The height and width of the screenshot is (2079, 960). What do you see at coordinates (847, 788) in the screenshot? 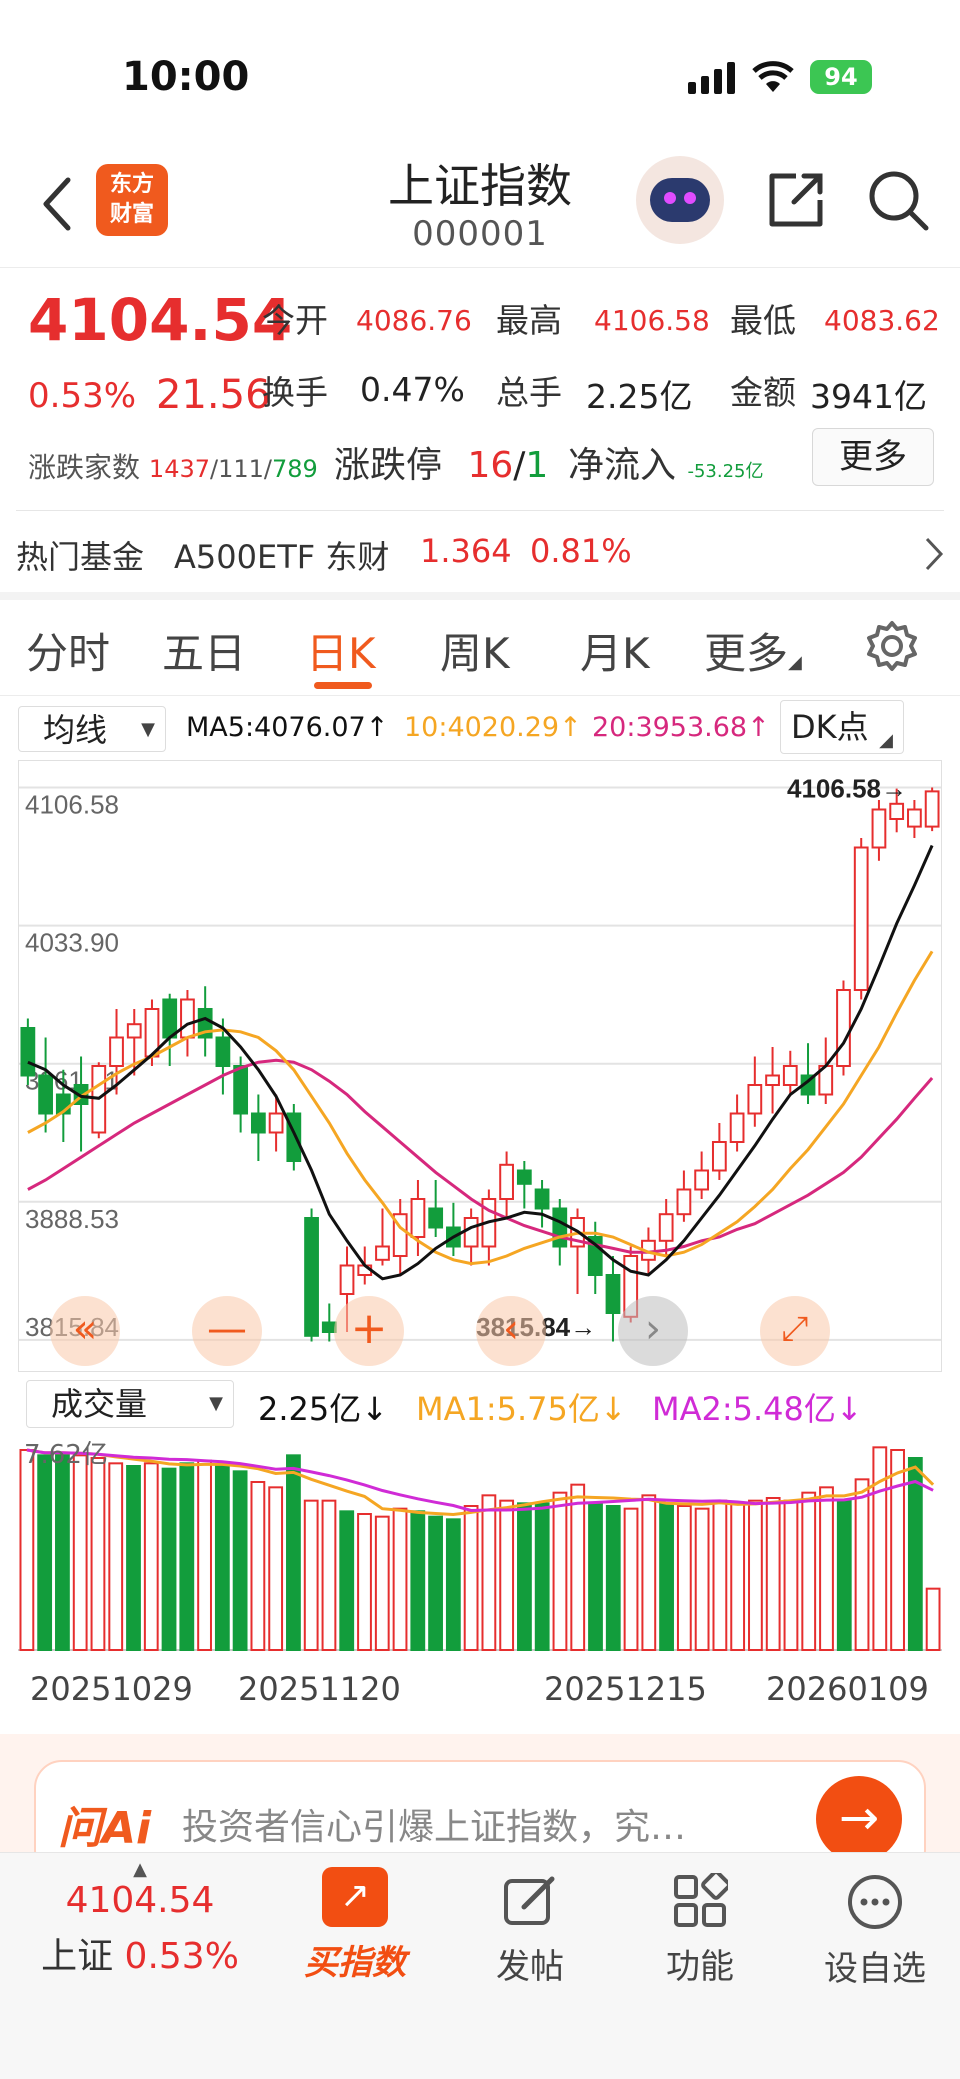
I see `high-marker: 4106.58→` at bounding box center [847, 788].